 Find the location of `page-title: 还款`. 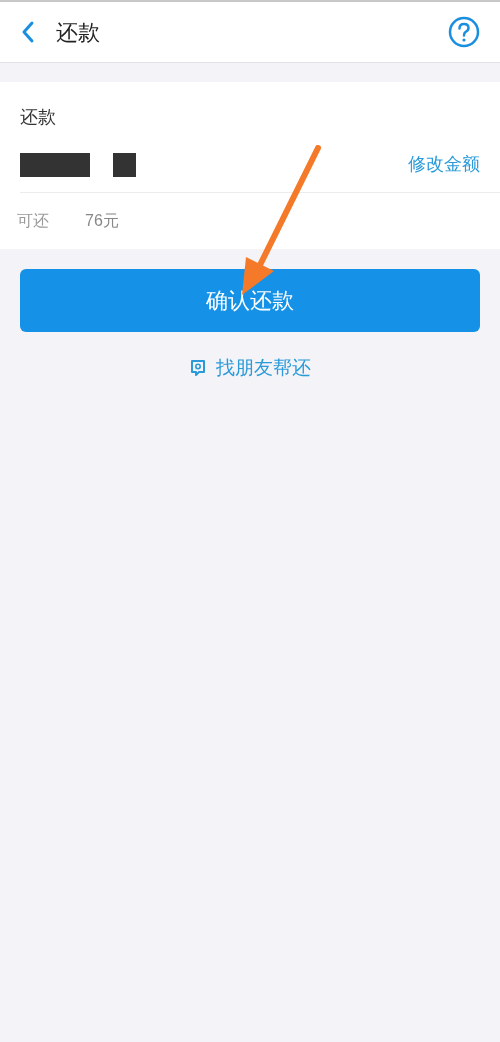

page-title: 还款 is located at coordinates (78, 32).